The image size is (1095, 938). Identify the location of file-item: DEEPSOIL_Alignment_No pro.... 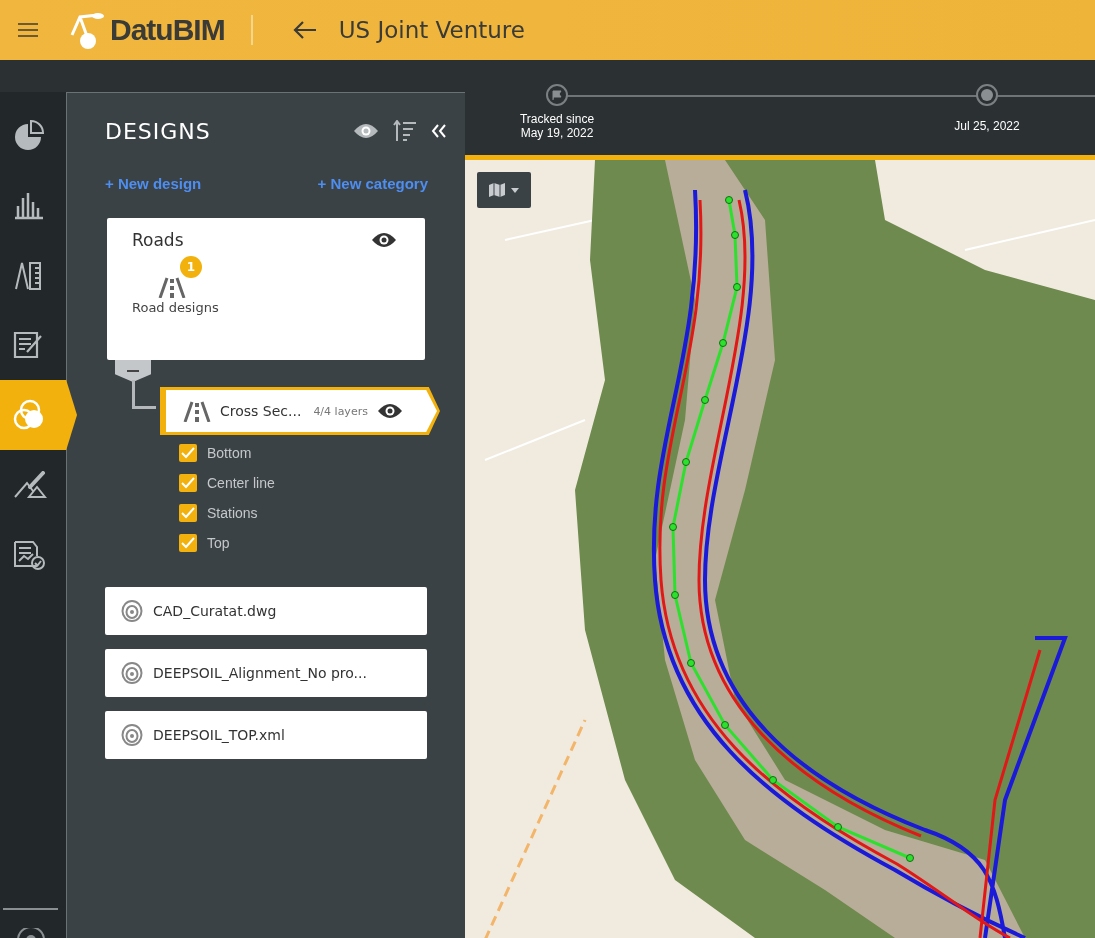
(266, 673).